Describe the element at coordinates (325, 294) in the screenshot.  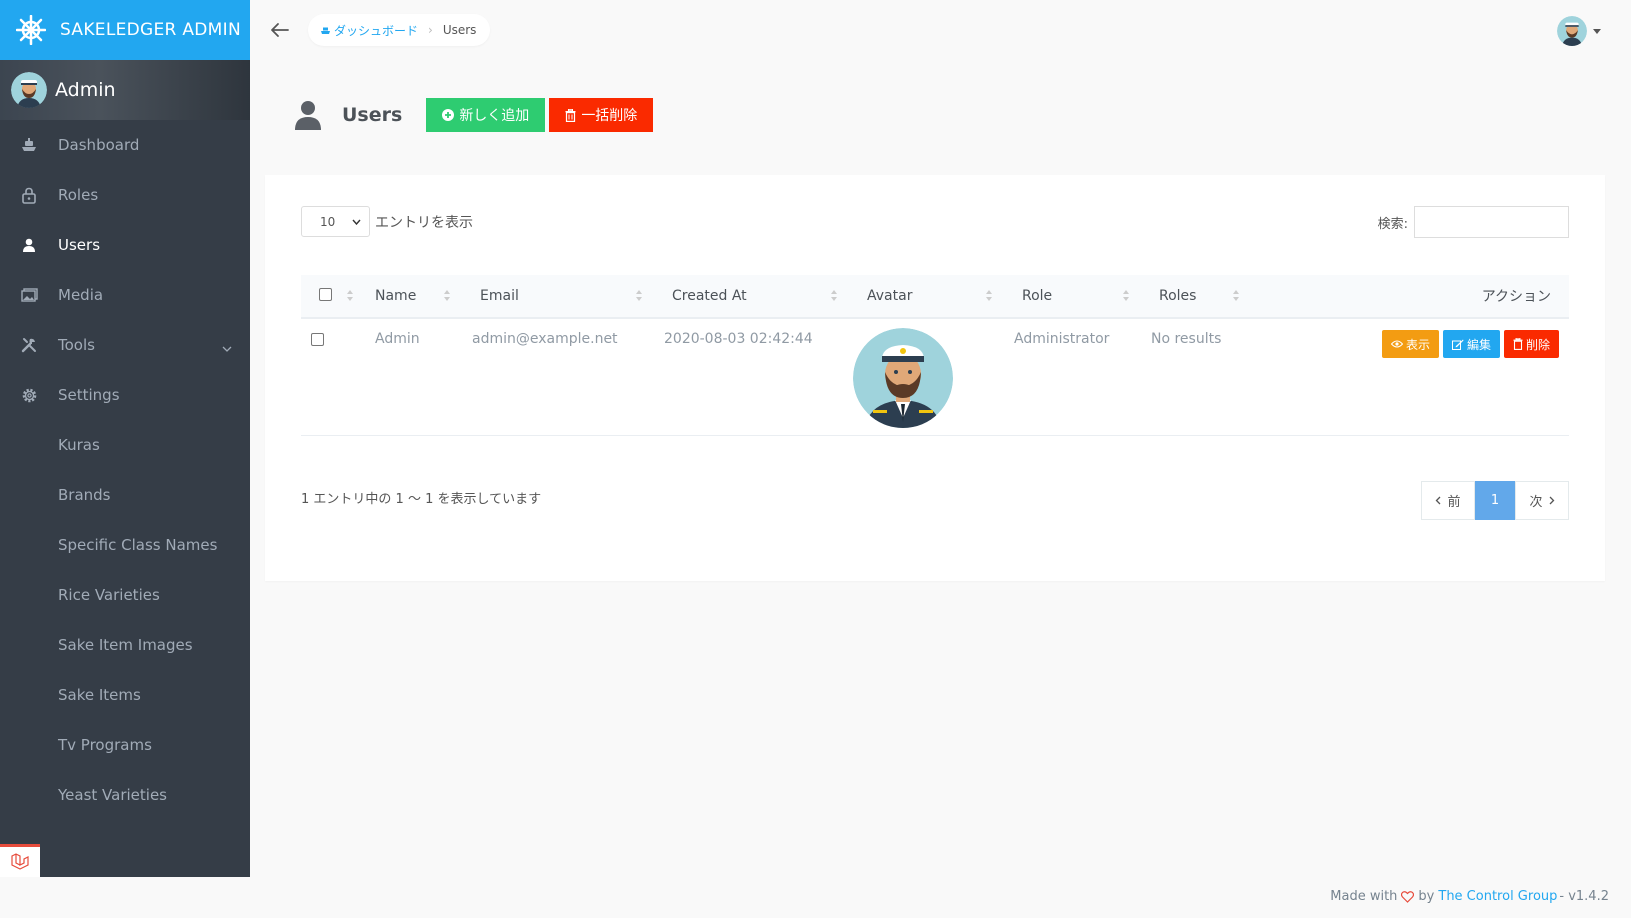
I see `select-all-checkbox` at that location.